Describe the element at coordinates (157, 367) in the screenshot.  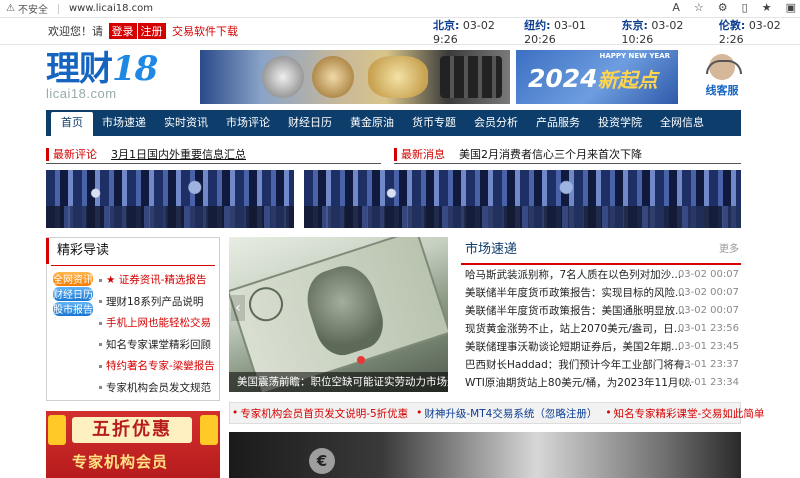
I see `guide-item: 特约著名专家-梁孌报告` at that location.